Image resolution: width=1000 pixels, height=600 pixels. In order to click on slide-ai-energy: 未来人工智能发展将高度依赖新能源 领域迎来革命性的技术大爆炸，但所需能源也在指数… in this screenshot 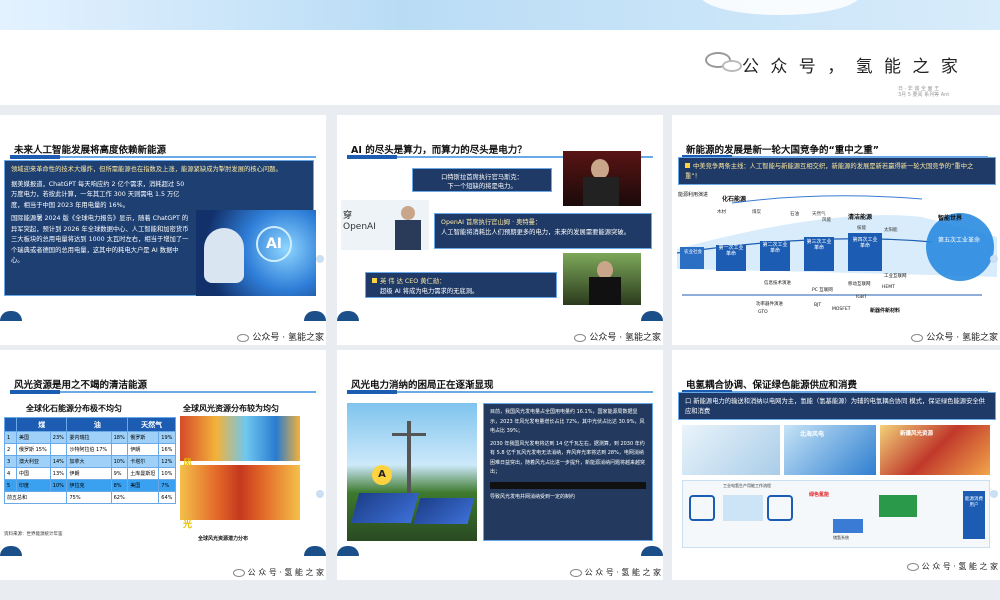, I will do `click(163, 230)`.